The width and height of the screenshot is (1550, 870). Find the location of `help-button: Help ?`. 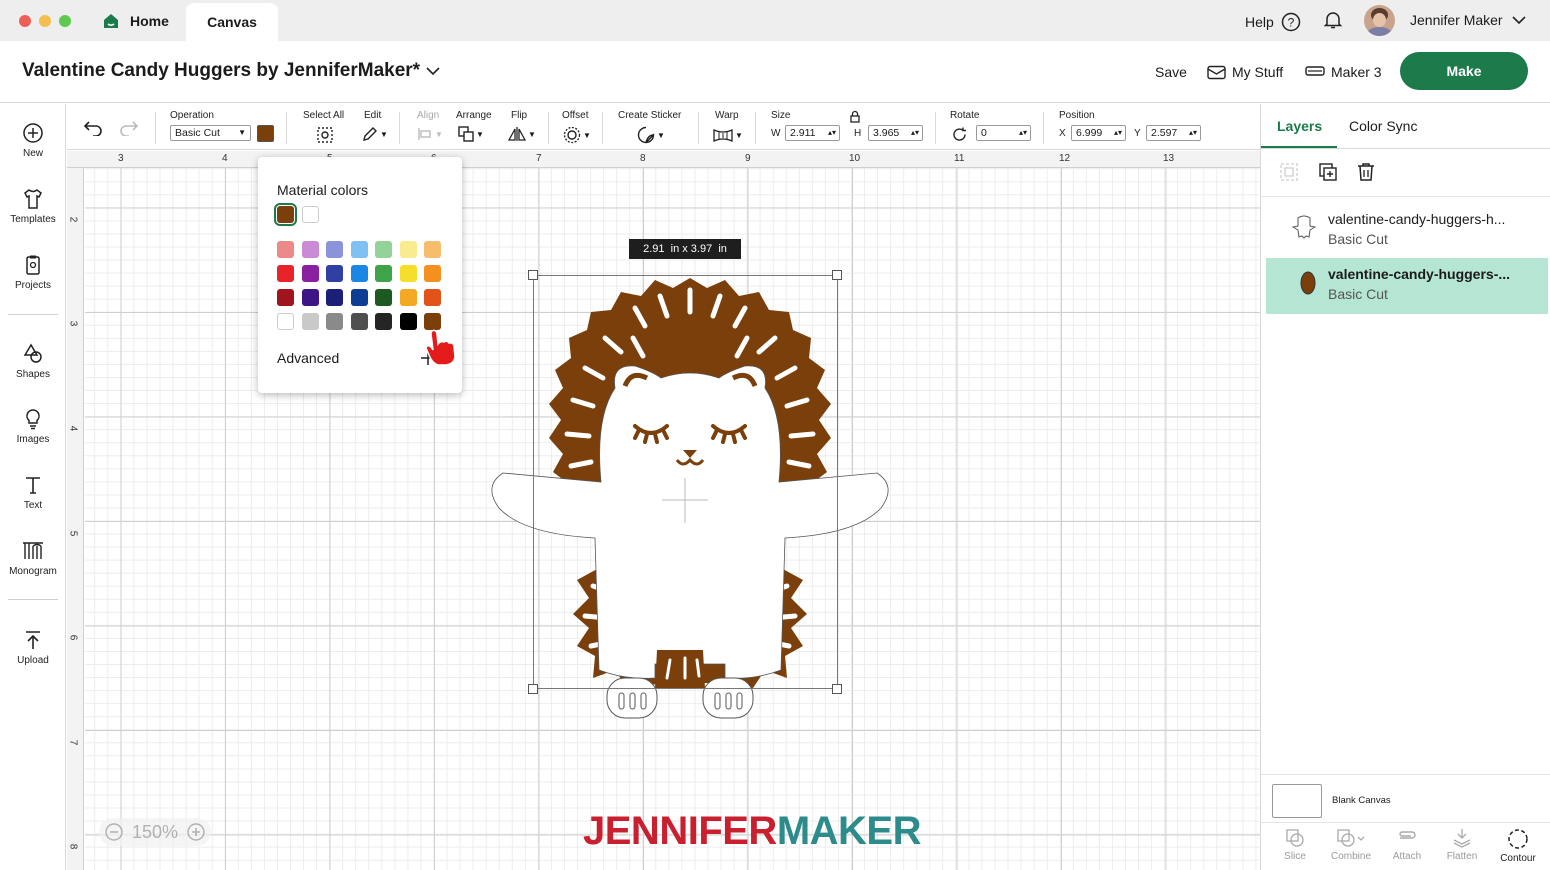

help-button: Help ? is located at coordinates (1273, 22).